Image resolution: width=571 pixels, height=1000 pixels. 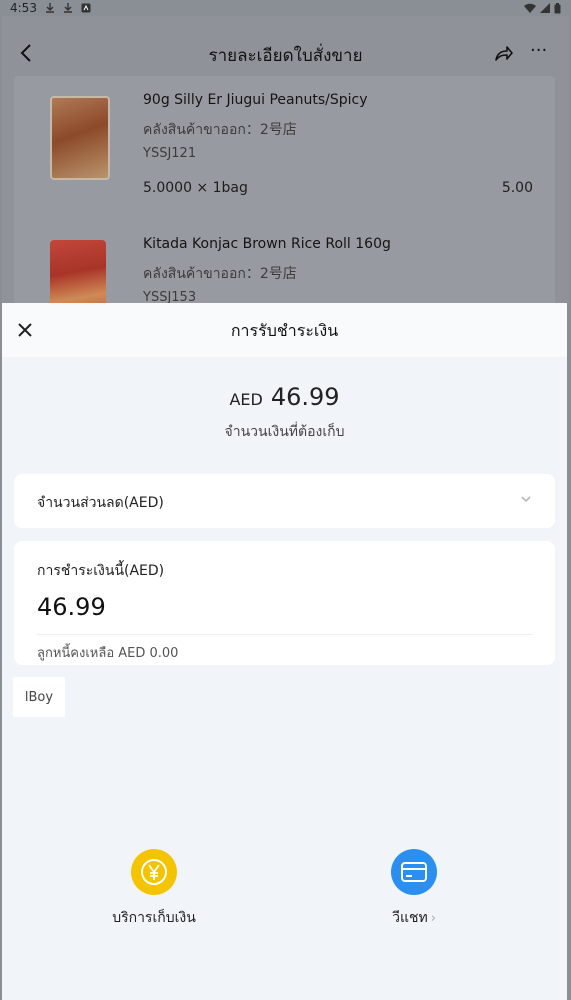 What do you see at coordinates (305, 397) in the screenshot?
I see `total-value: 46.99` at bounding box center [305, 397].